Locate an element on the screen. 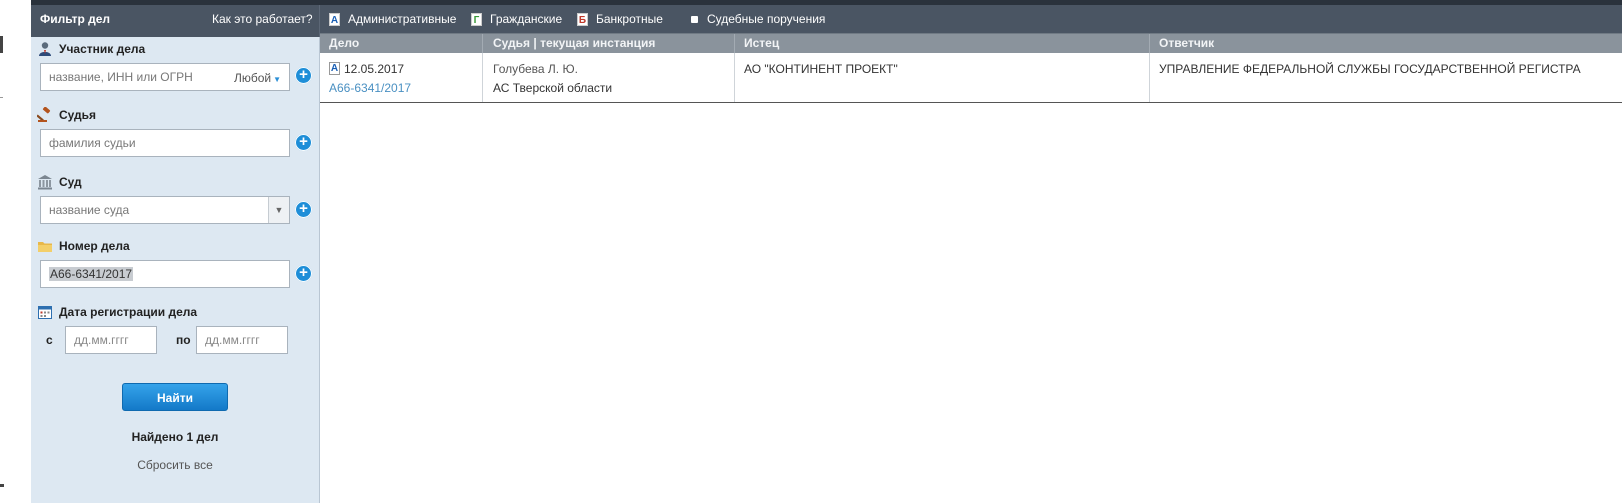  court-field: ▼ is located at coordinates (165, 210).